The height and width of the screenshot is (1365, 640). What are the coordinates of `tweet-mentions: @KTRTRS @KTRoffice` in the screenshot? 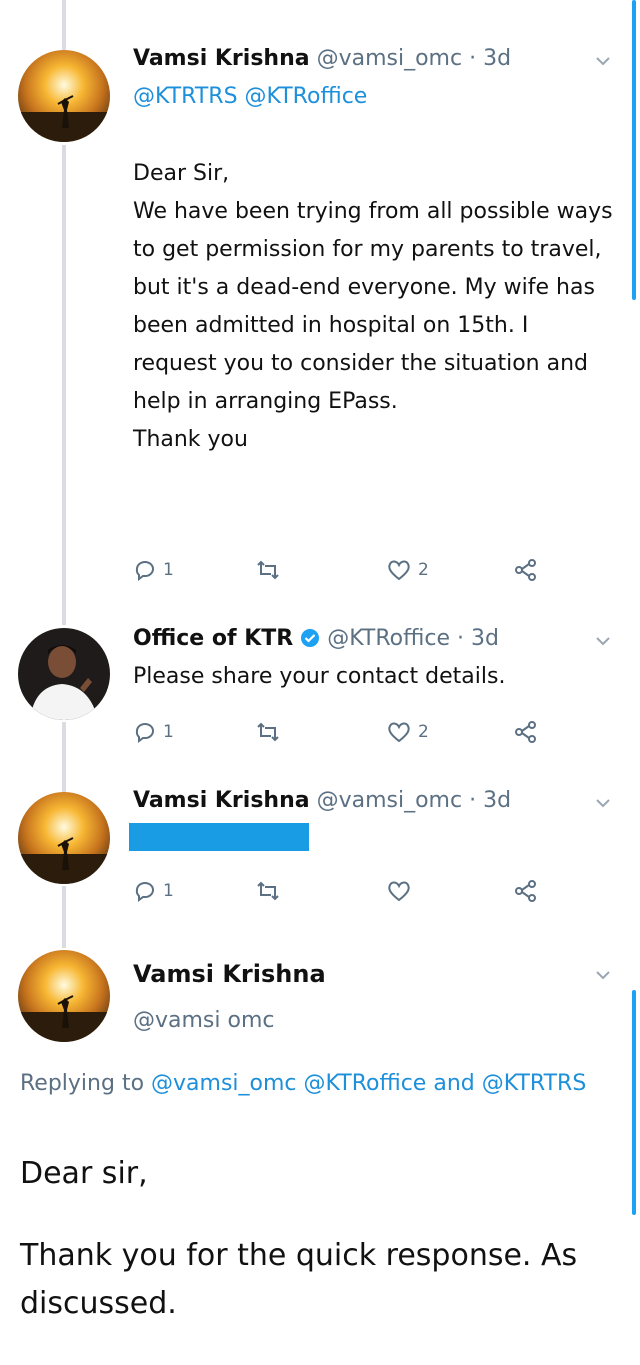 It's located at (250, 96).